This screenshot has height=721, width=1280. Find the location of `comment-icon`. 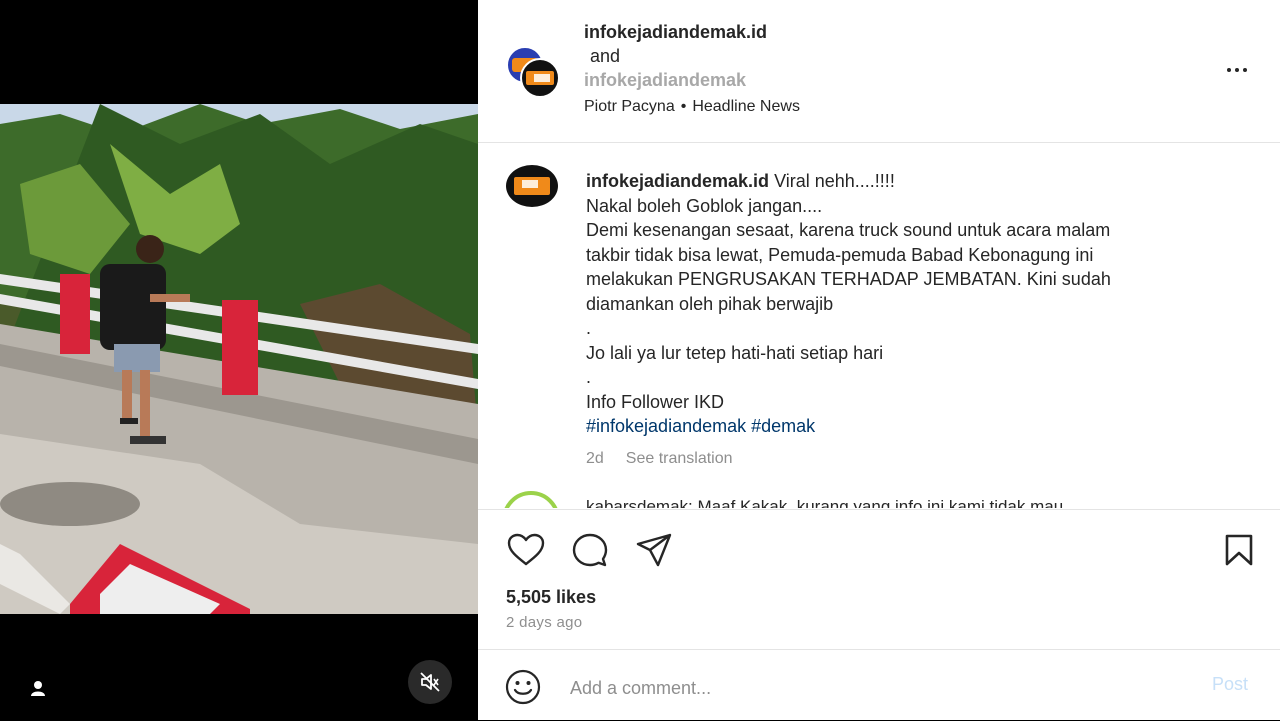

comment-icon is located at coordinates (590, 550).